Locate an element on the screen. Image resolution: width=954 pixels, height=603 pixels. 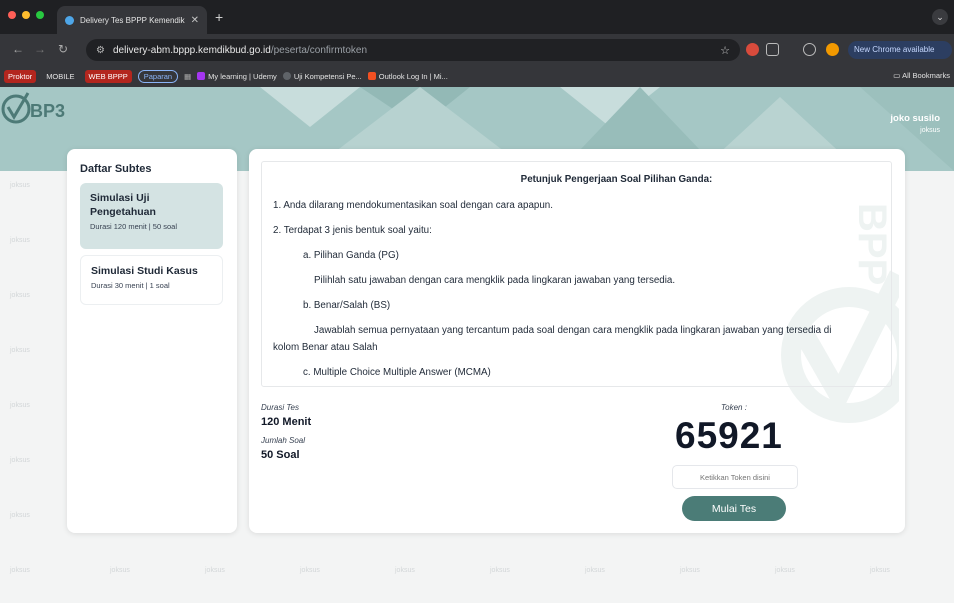
bp3-logo: BP3 is located at coordinates (33, 108).